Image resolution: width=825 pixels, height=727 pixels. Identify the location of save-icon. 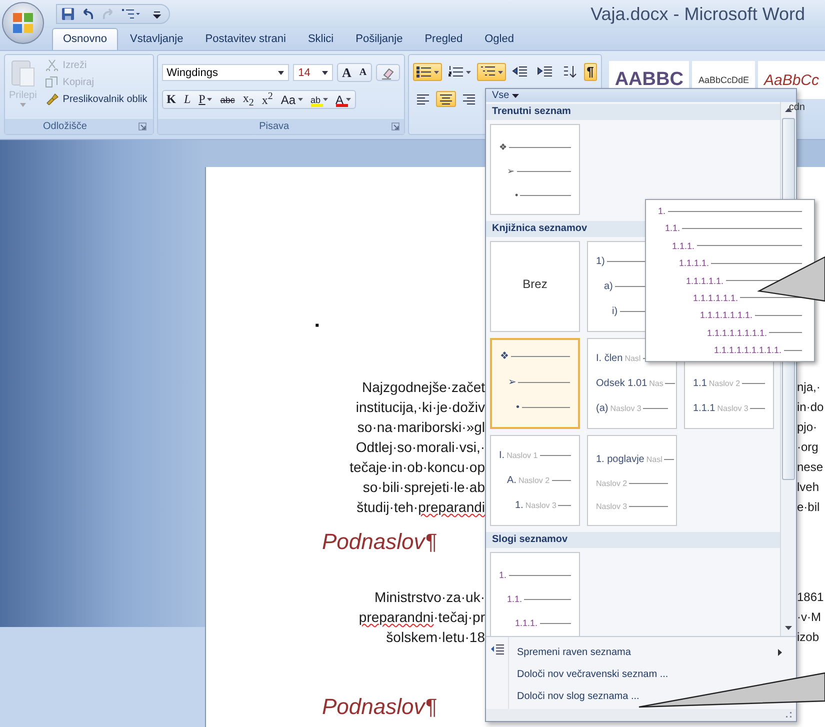
(68, 14).